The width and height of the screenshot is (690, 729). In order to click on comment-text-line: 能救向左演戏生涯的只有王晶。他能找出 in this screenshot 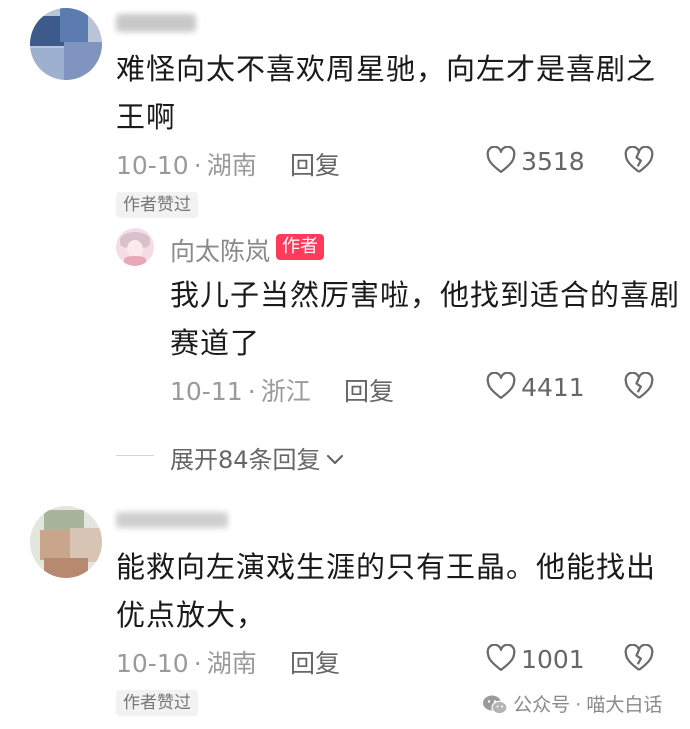, I will do `click(386, 567)`.